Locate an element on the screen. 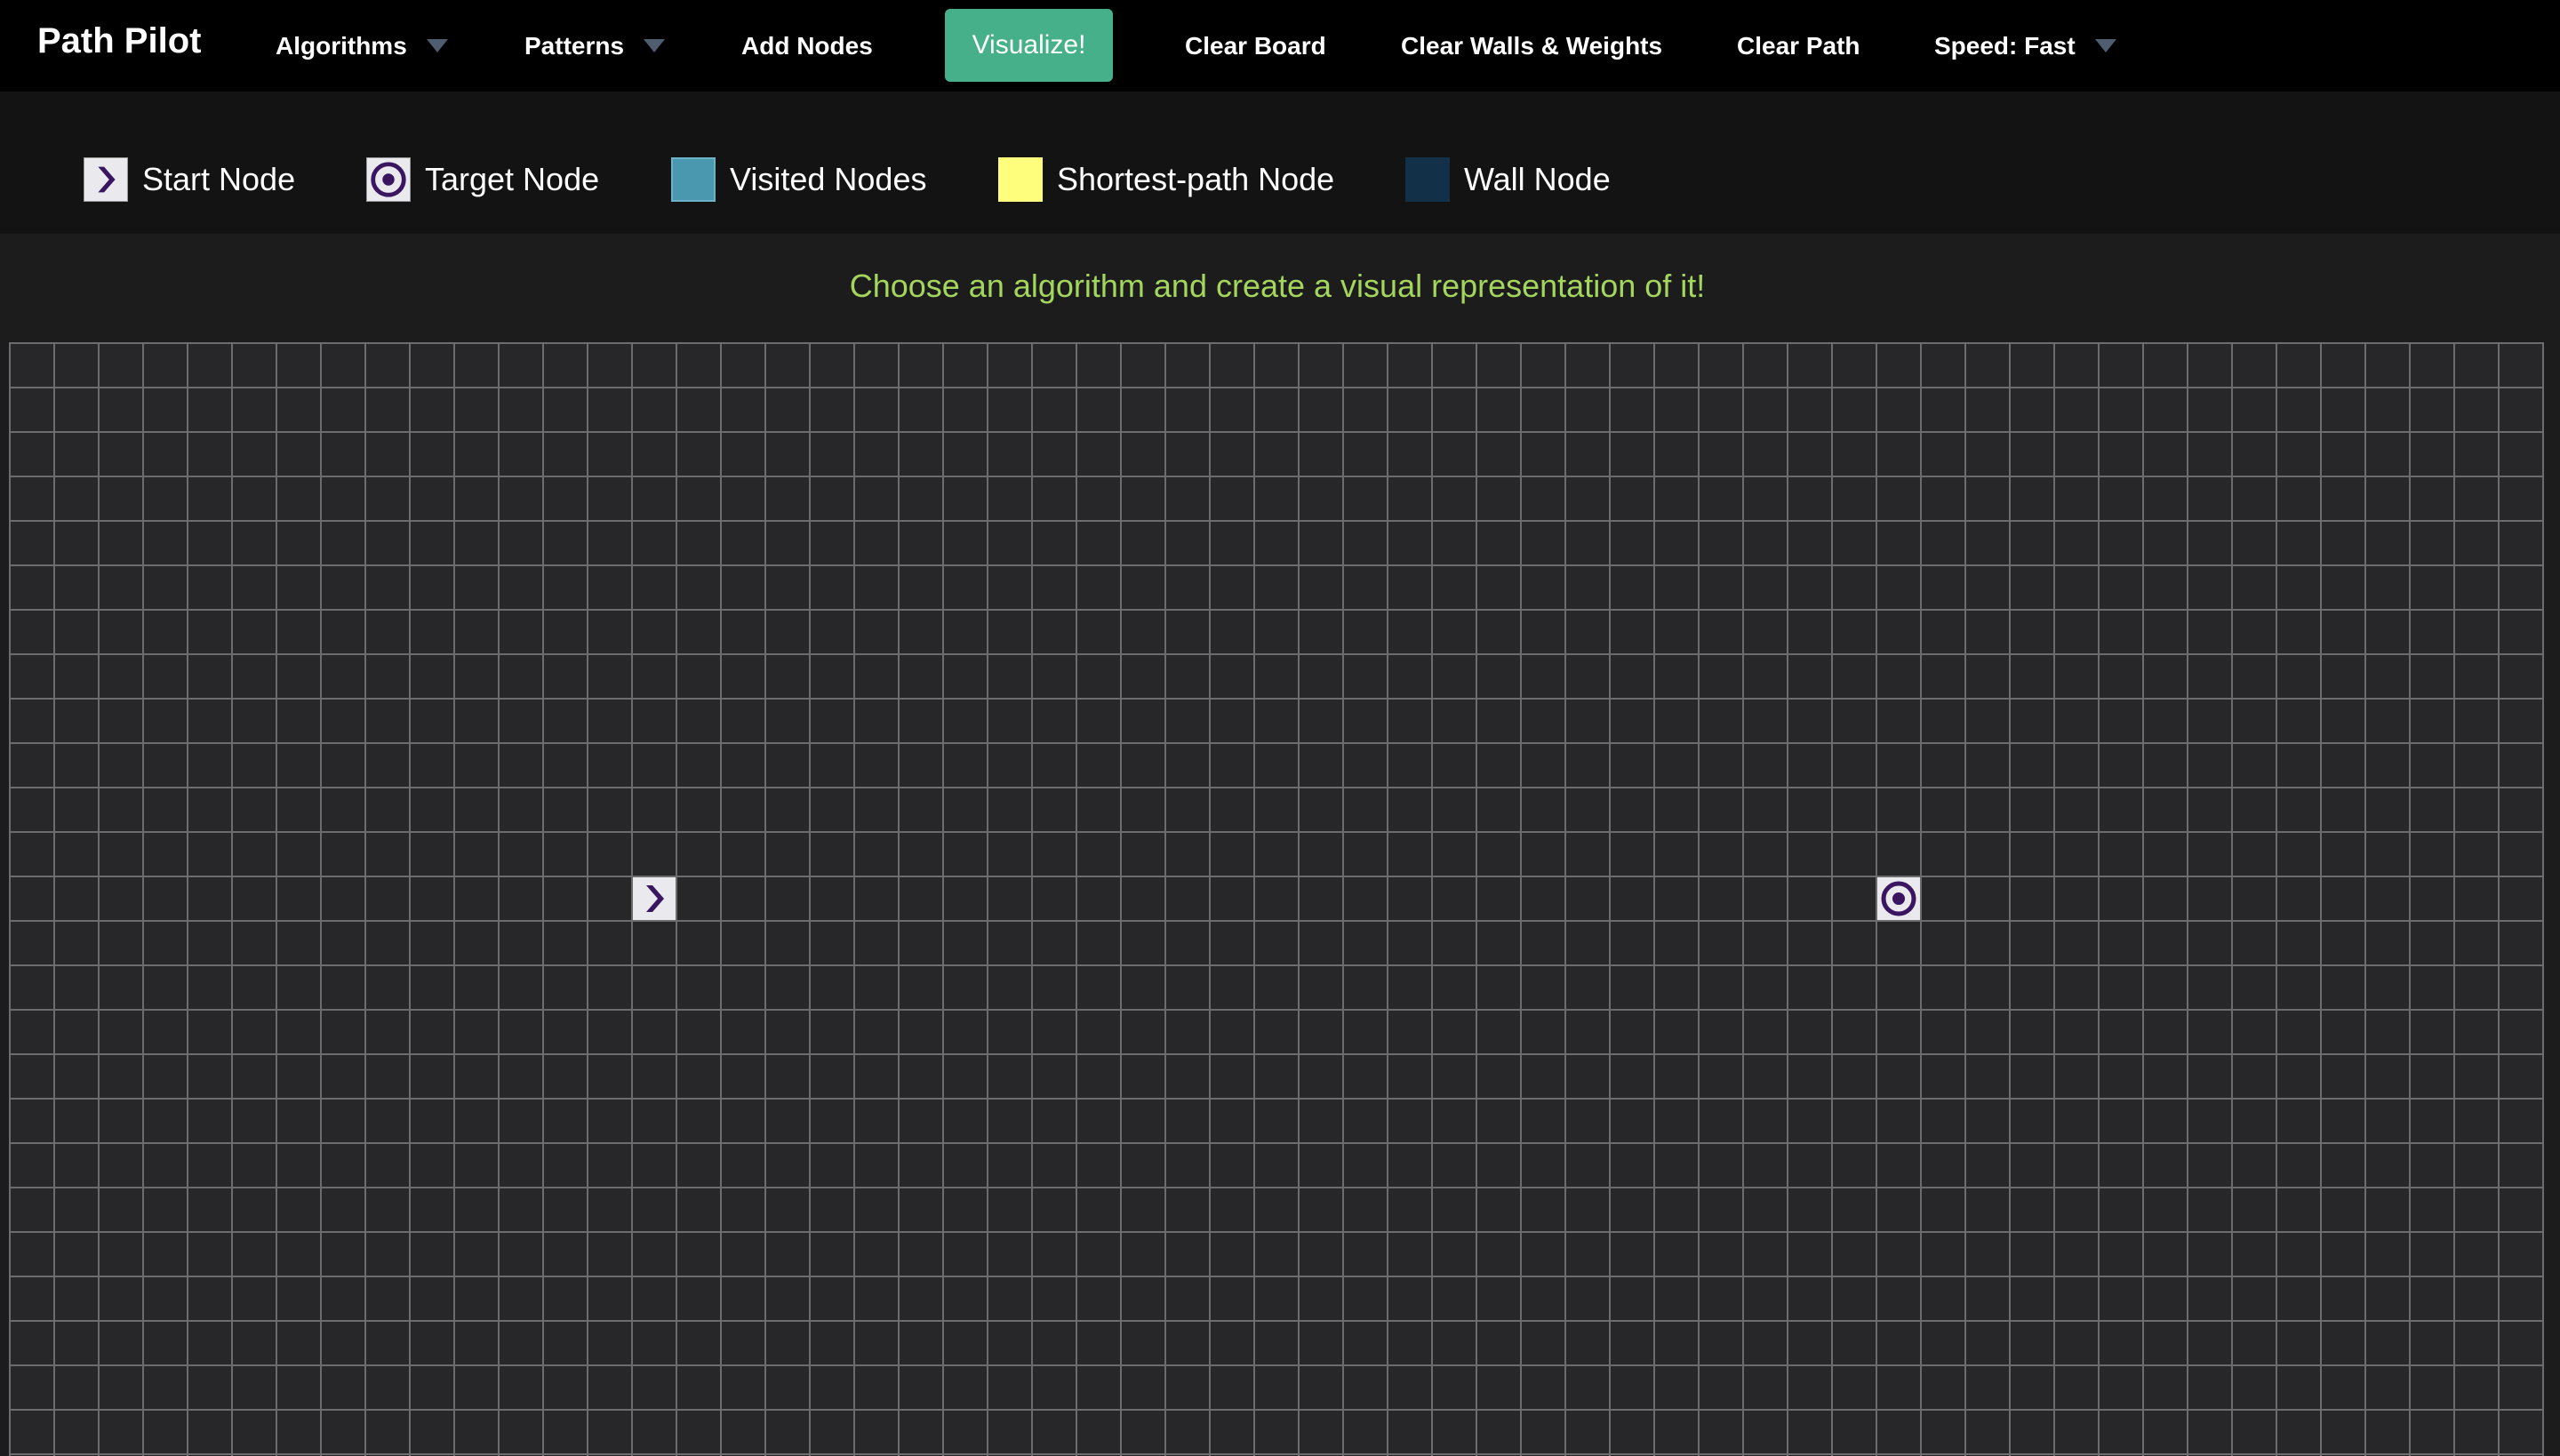 The height and width of the screenshot is (1456, 2560). shortest-path-swatch is located at coordinates (1020, 179).